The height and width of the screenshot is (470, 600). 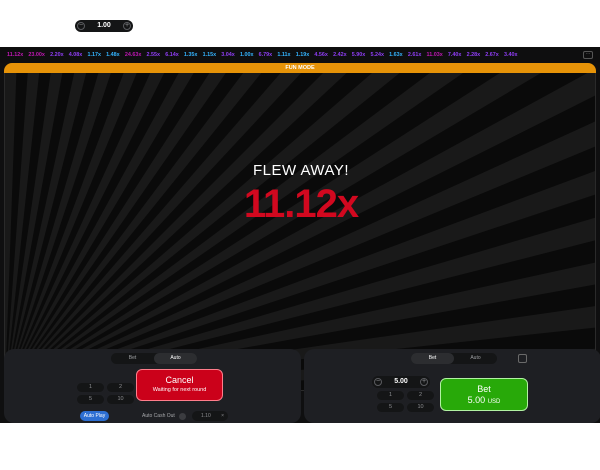 I want to click on auto-cash-out-label: Auto Cash Out, so click(x=158, y=416).